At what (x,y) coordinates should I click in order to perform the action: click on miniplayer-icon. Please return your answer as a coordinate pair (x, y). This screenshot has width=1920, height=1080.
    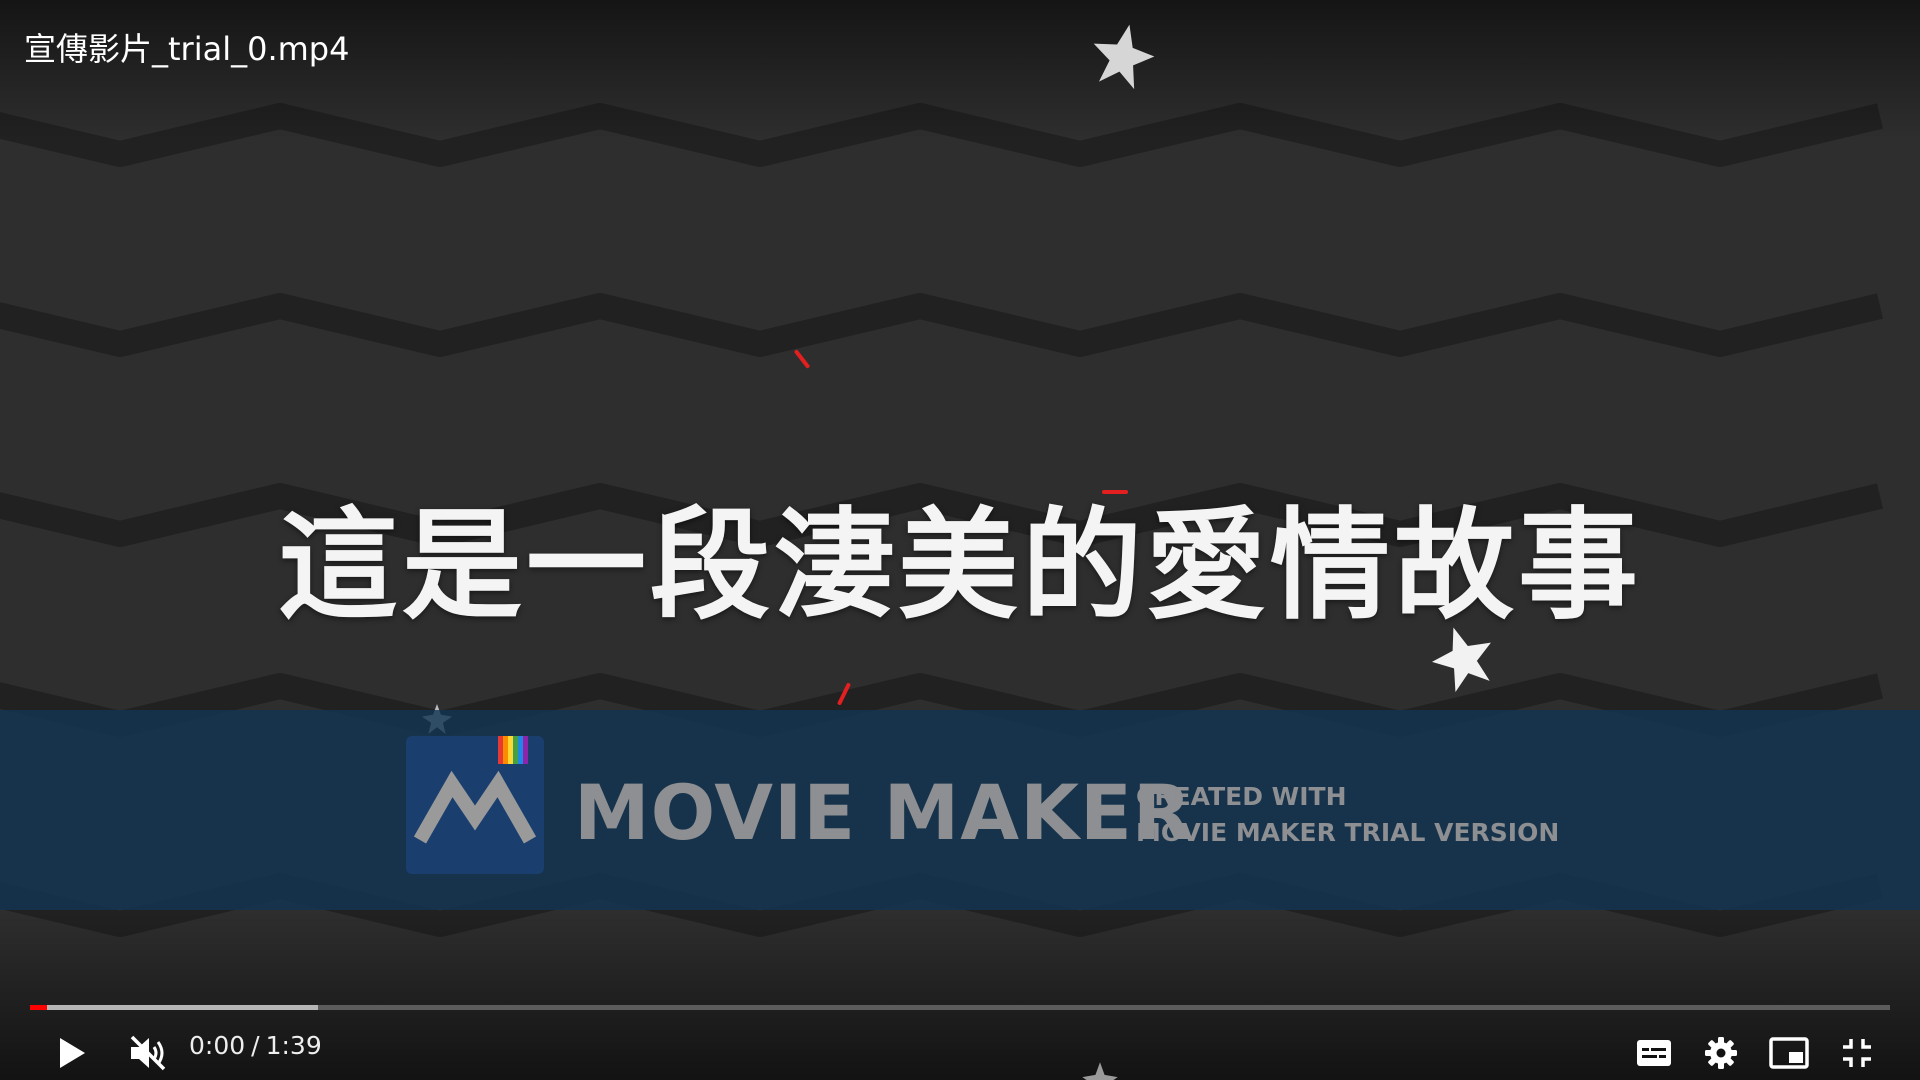
    Looking at the image, I should click on (1789, 1053).